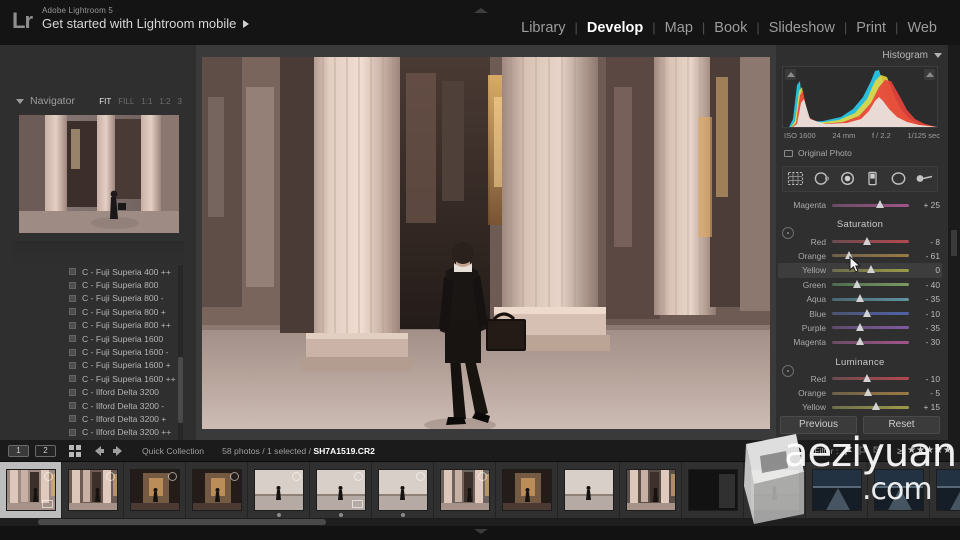  What do you see at coordinates (31, 490) in the screenshot?
I see `filmstrip-thumbnail-selected` at bounding box center [31, 490].